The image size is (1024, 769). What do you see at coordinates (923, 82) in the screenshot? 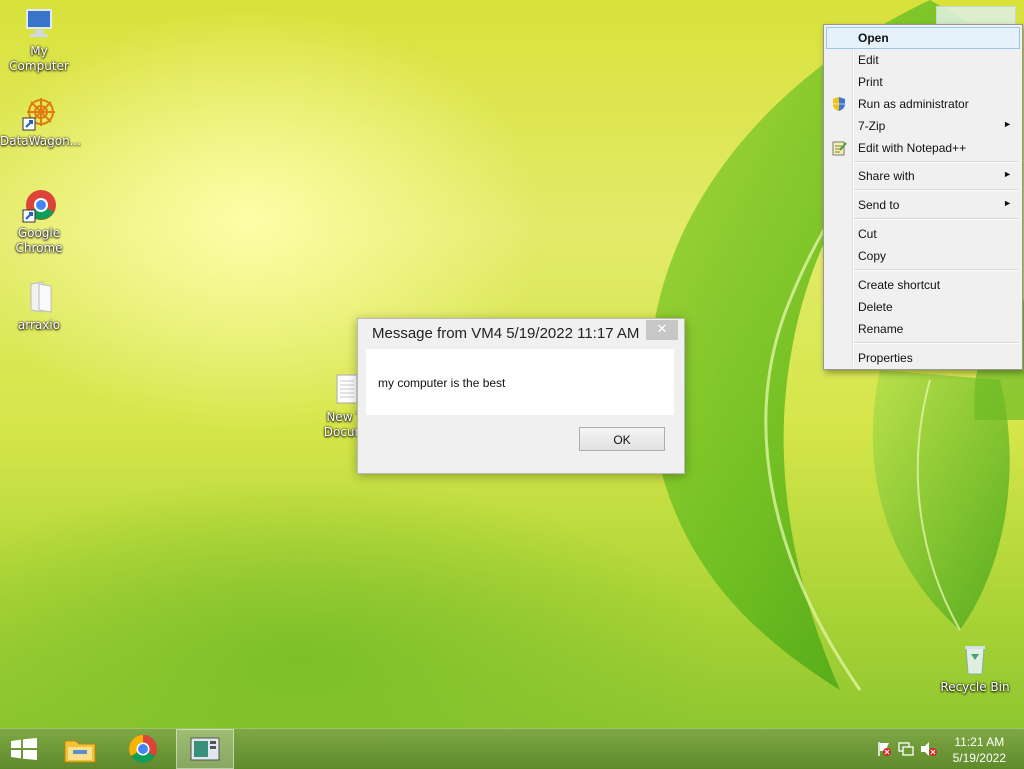
I see `menu-item-print: Print` at bounding box center [923, 82].